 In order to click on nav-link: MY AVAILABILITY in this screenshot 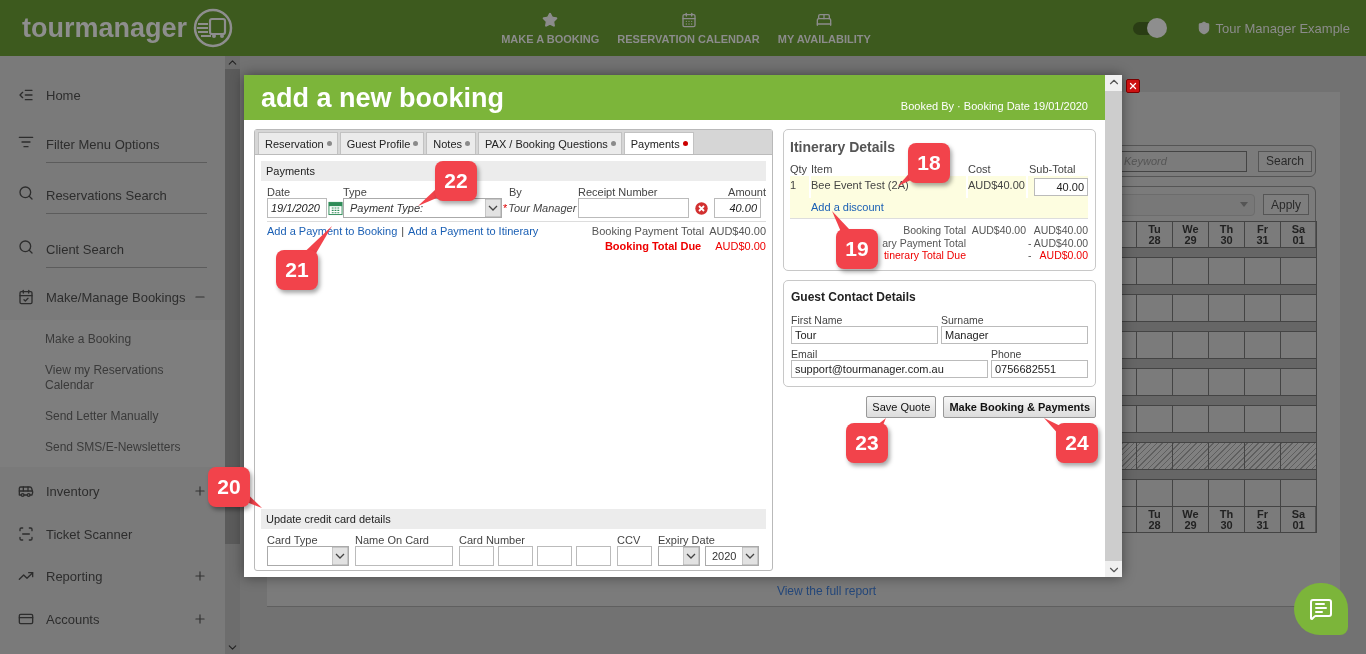, I will do `click(824, 28)`.